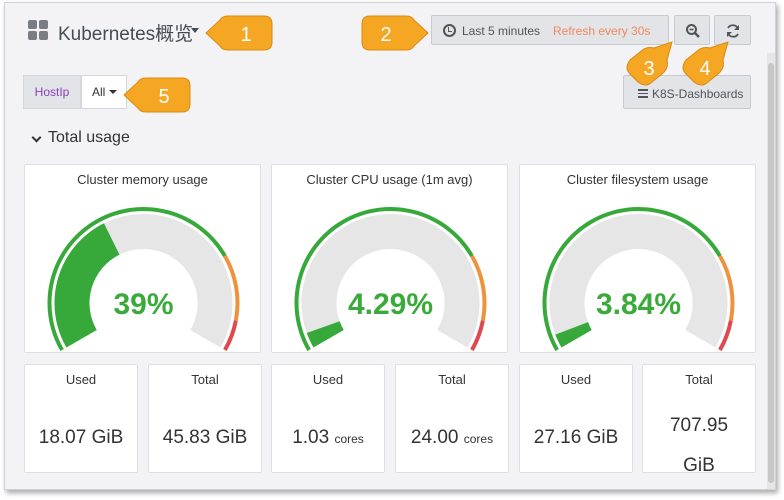  I want to click on dashboard-title: Kubernetes概览, so click(125, 32).